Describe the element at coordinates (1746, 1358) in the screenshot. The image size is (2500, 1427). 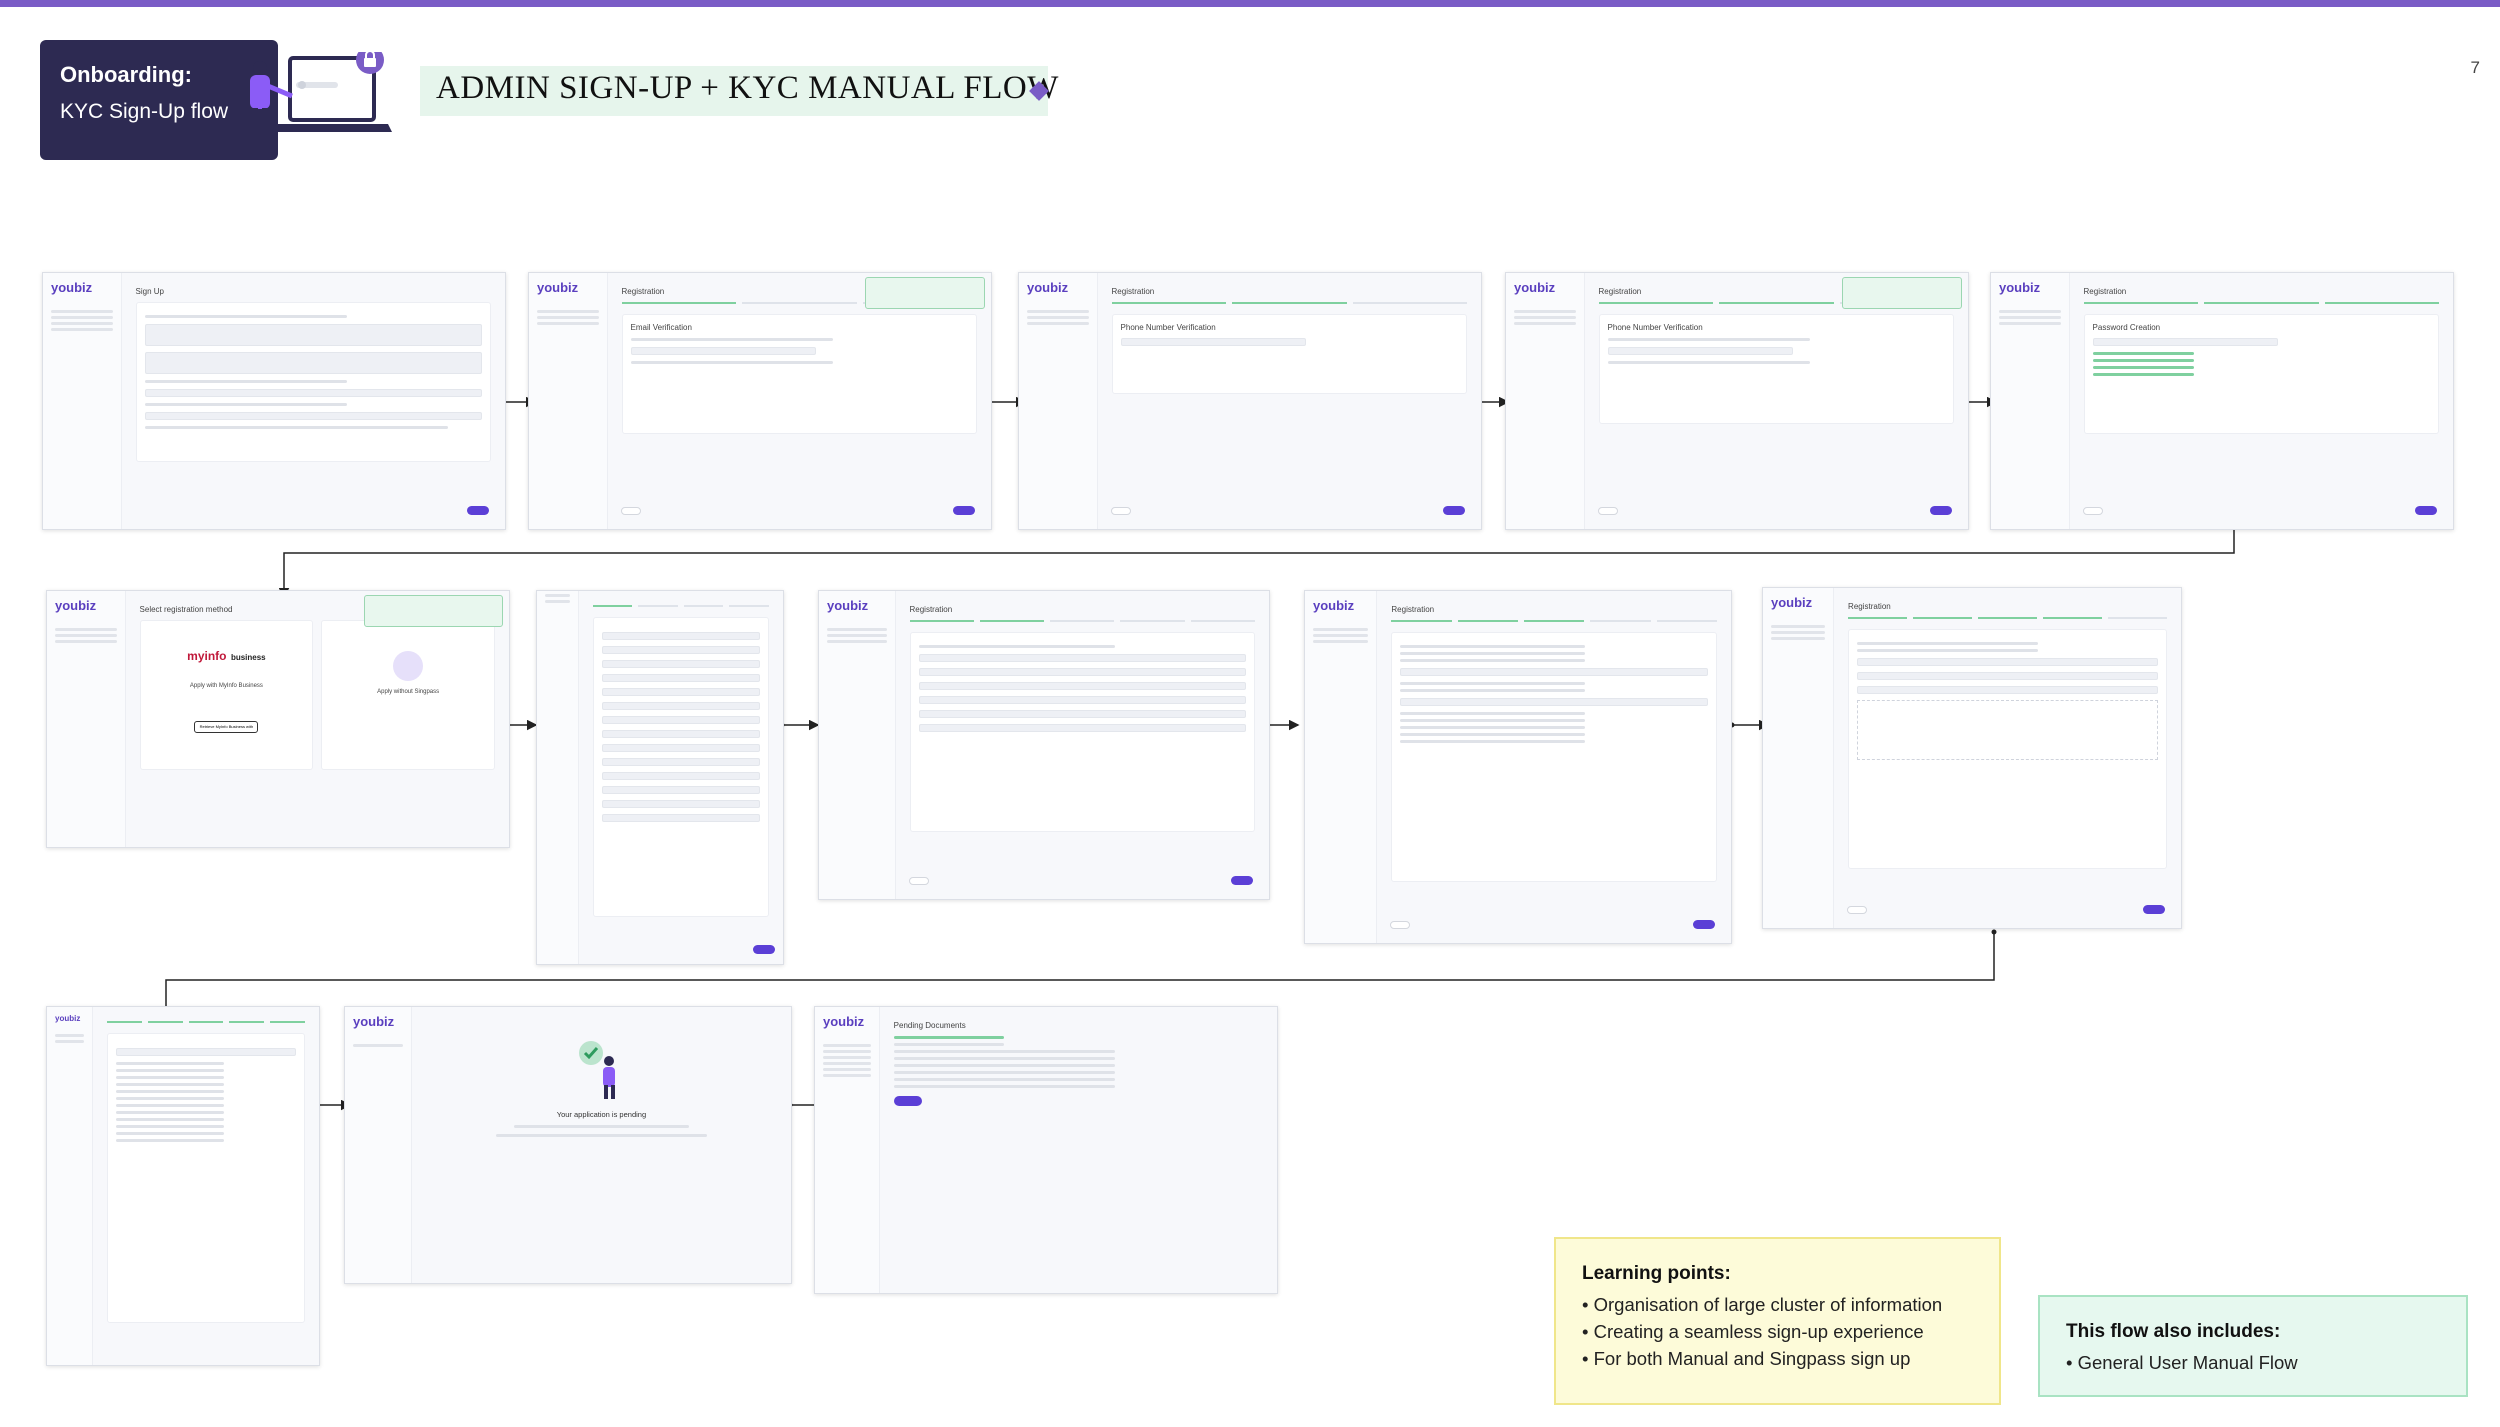
I see `learning-item: • For both Manual and Singpass sign up` at that location.